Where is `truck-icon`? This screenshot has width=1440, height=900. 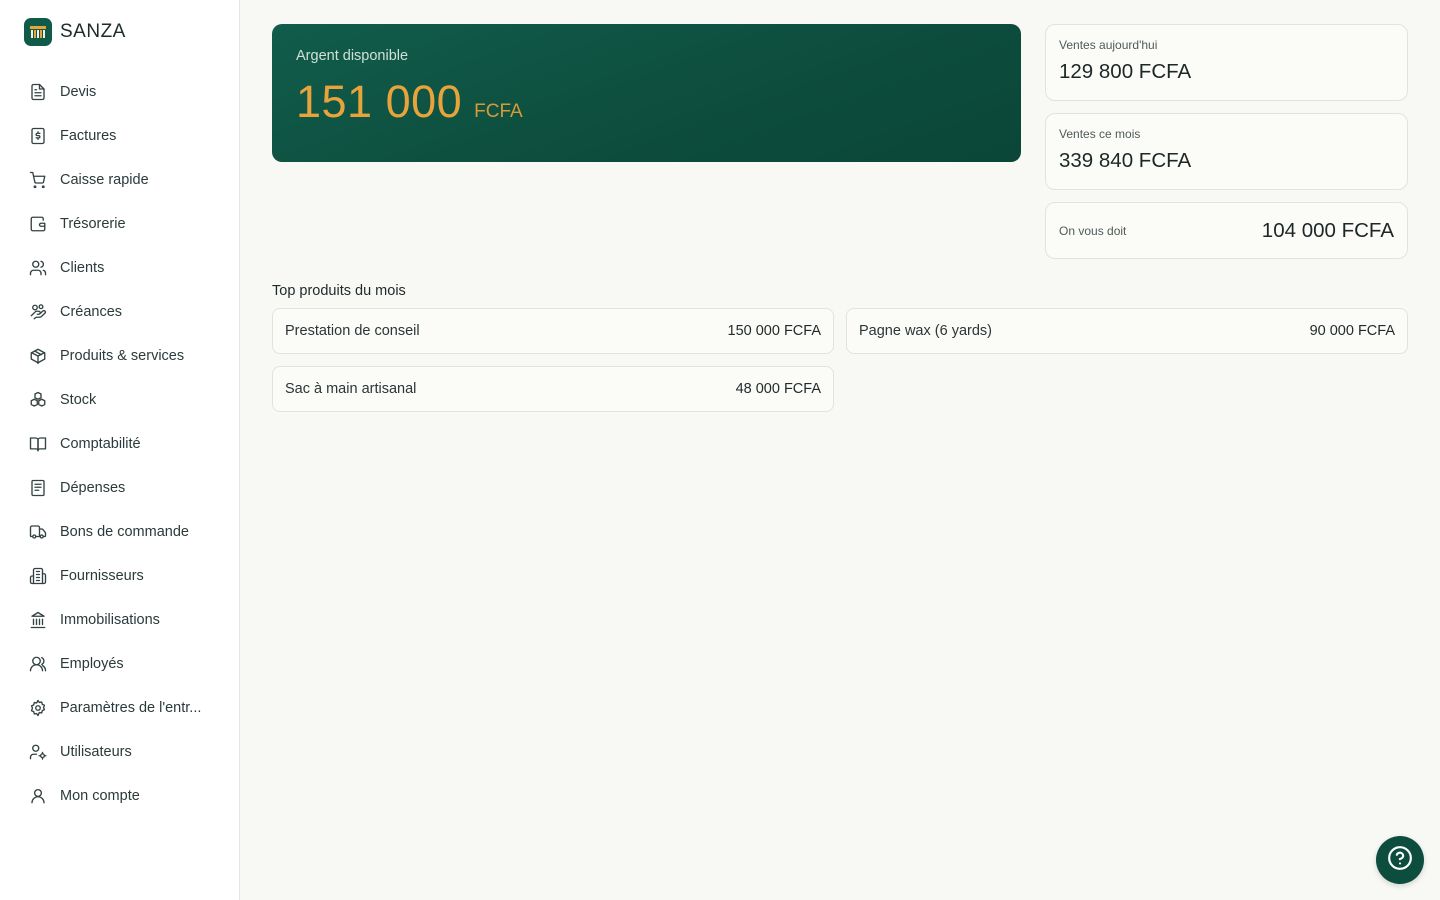
truck-icon is located at coordinates (38, 532).